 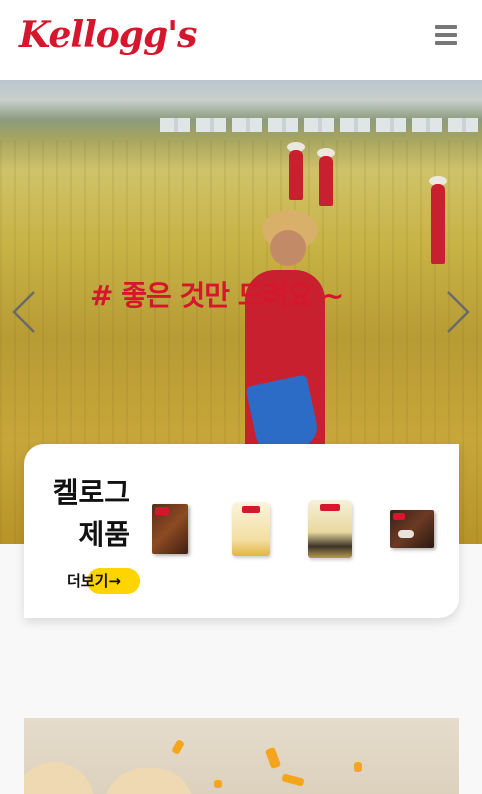 I want to click on more-button: 더보기→, so click(x=103, y=581).